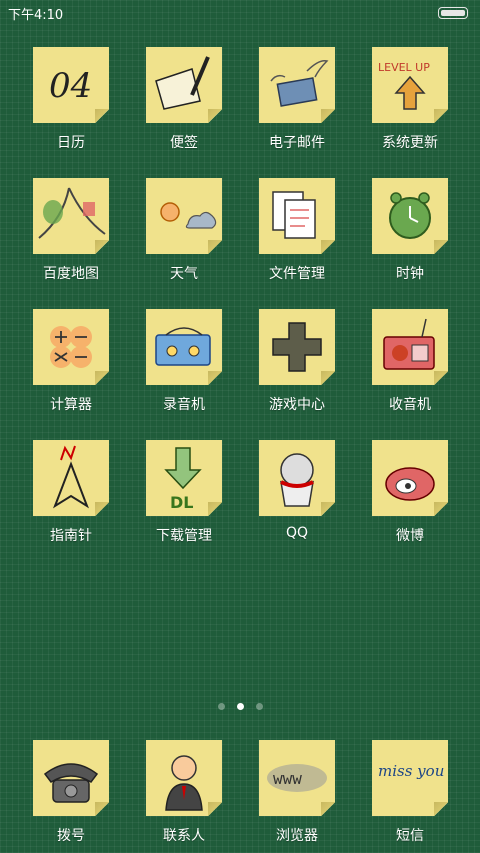 Image resolution: width=480 pixels, height=853 pixels. I want to click on app-weather: 天气, so click(184, 238).